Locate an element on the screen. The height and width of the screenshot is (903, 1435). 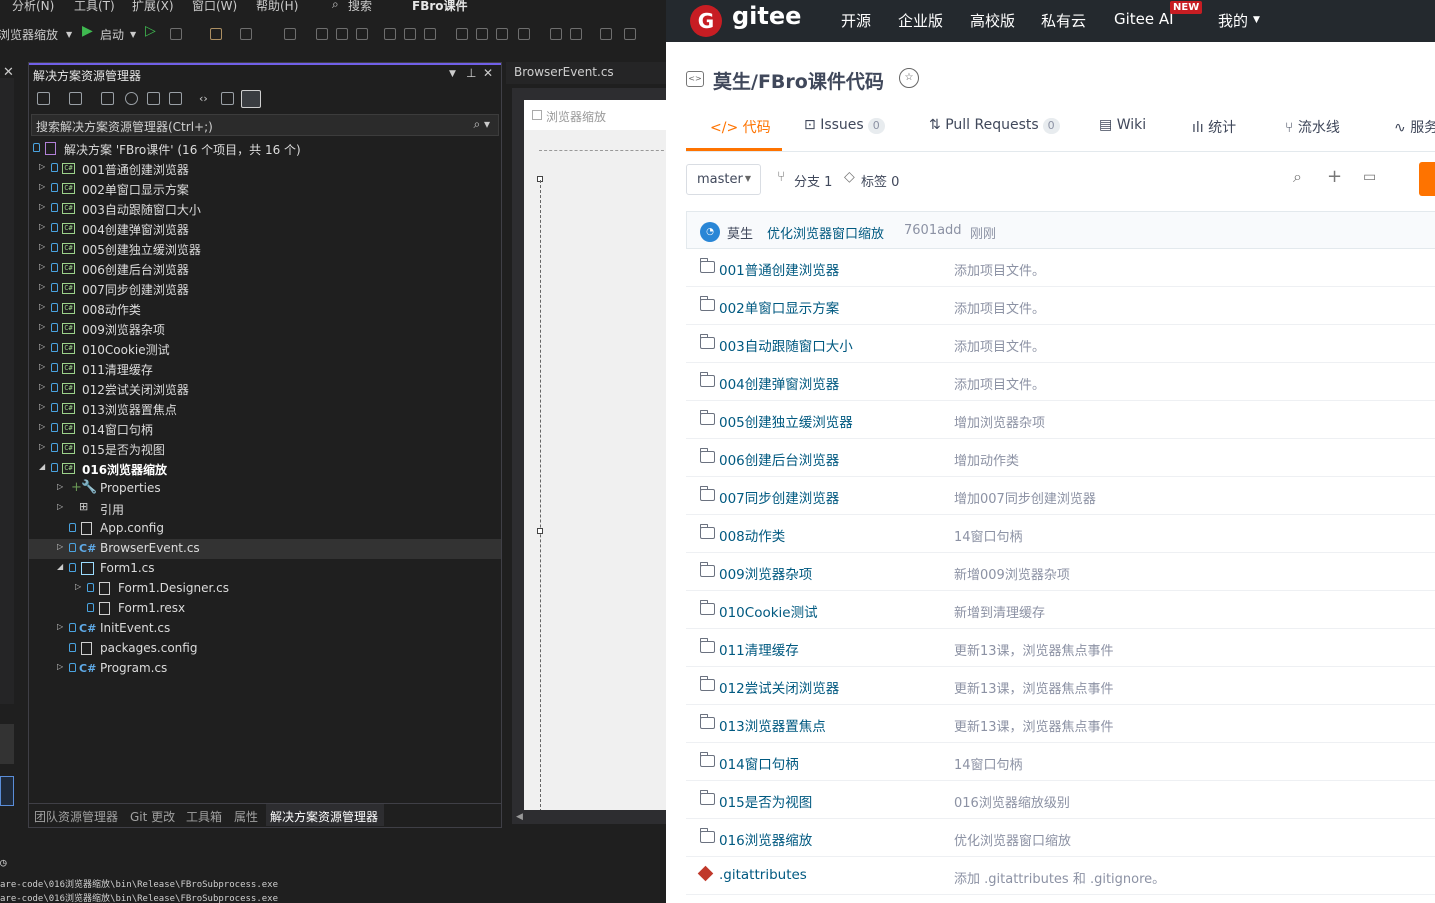
tab-solution-explorer: 解决方案资源管理器 is located at coordinates (324, 816).